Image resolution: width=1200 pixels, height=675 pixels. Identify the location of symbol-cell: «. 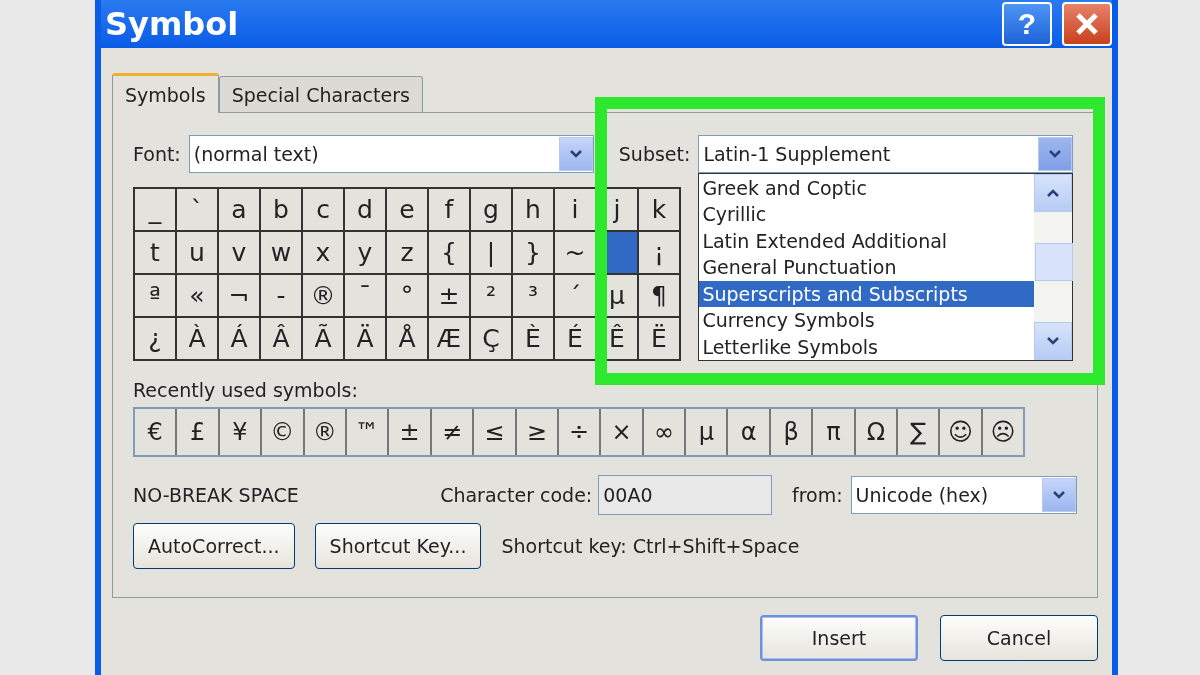
(197, 295).